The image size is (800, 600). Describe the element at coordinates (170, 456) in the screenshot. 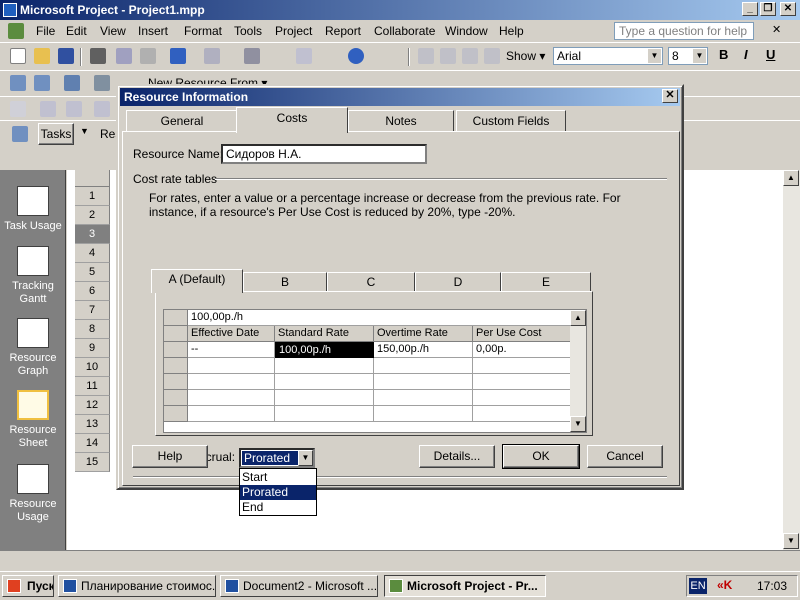

I see `help-button: Help` at that location.